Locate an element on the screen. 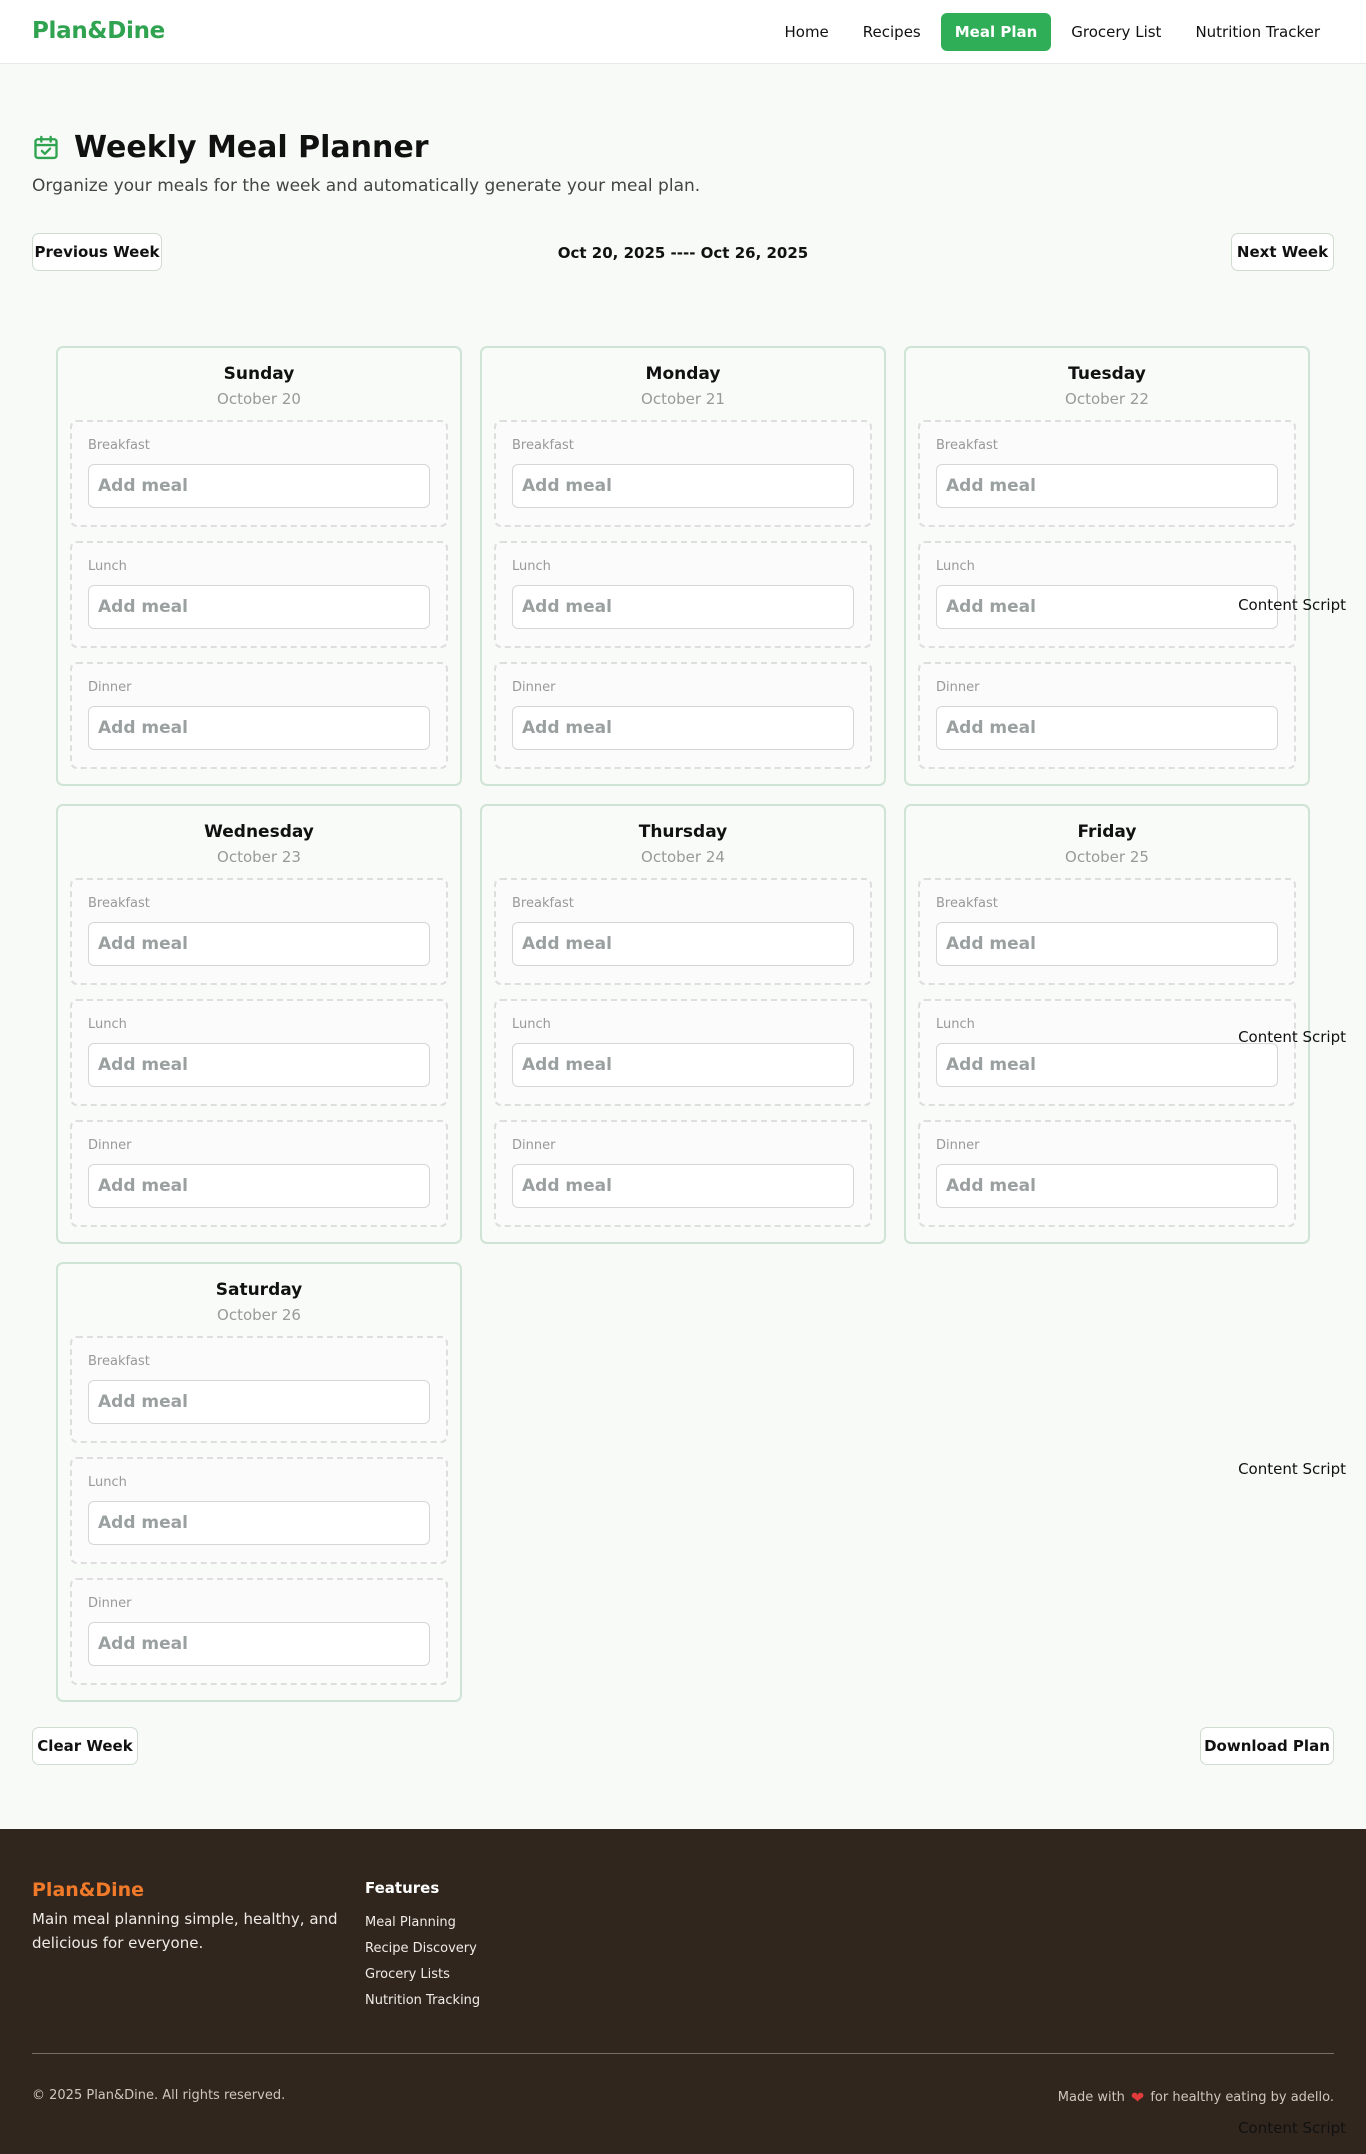 This screenshot has height=2154, width=1366. nav-link-nutrition-tracker: Nutrition Tracker is located at coordinates (1257, 32).